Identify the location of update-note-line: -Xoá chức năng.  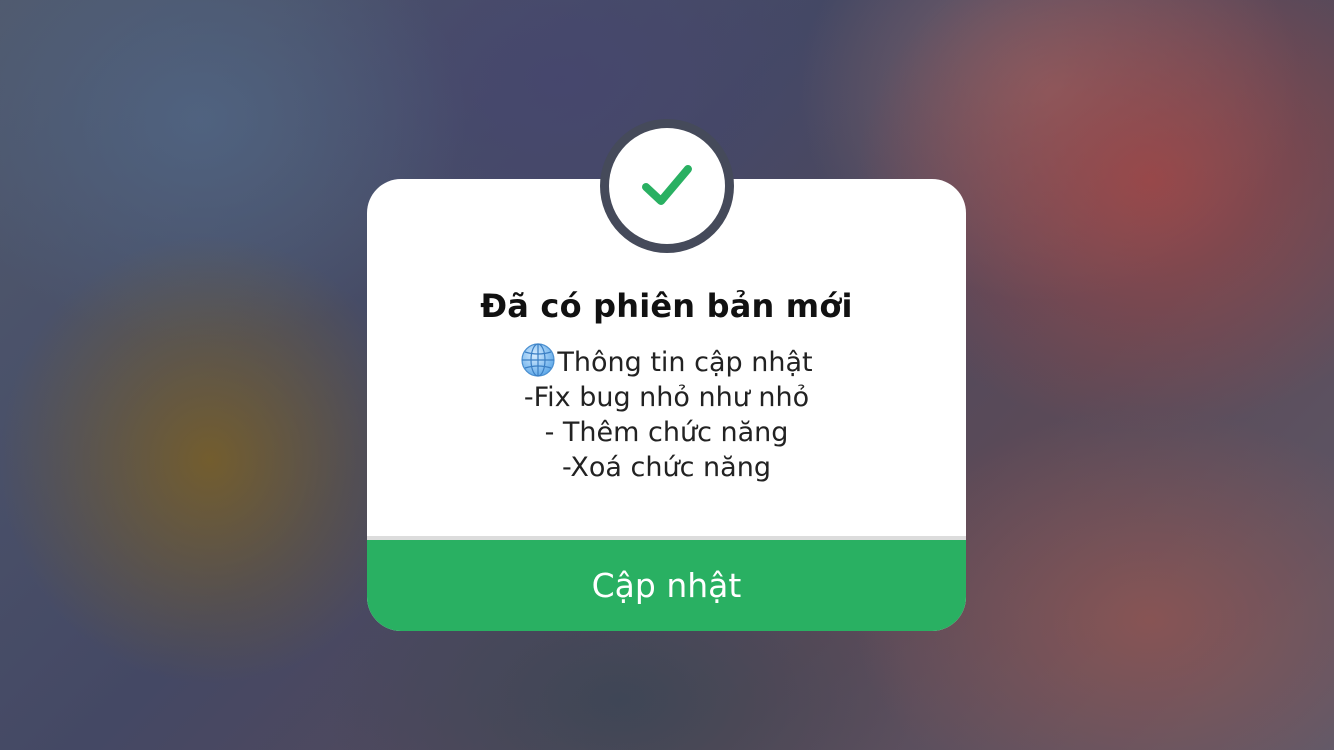
(666, 467).